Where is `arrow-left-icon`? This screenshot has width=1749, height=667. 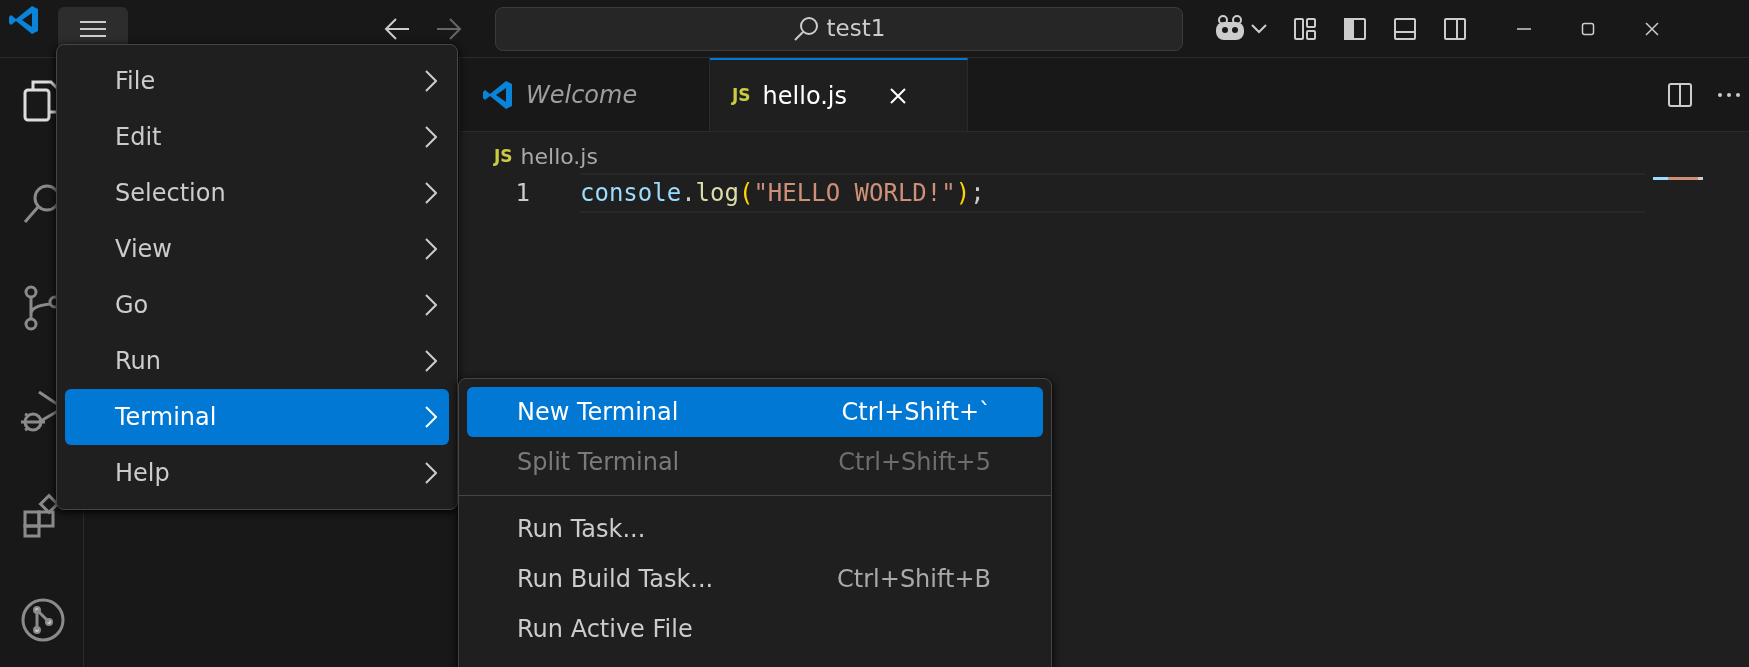
arrow-left-icon is located at coordinates (397, 28).